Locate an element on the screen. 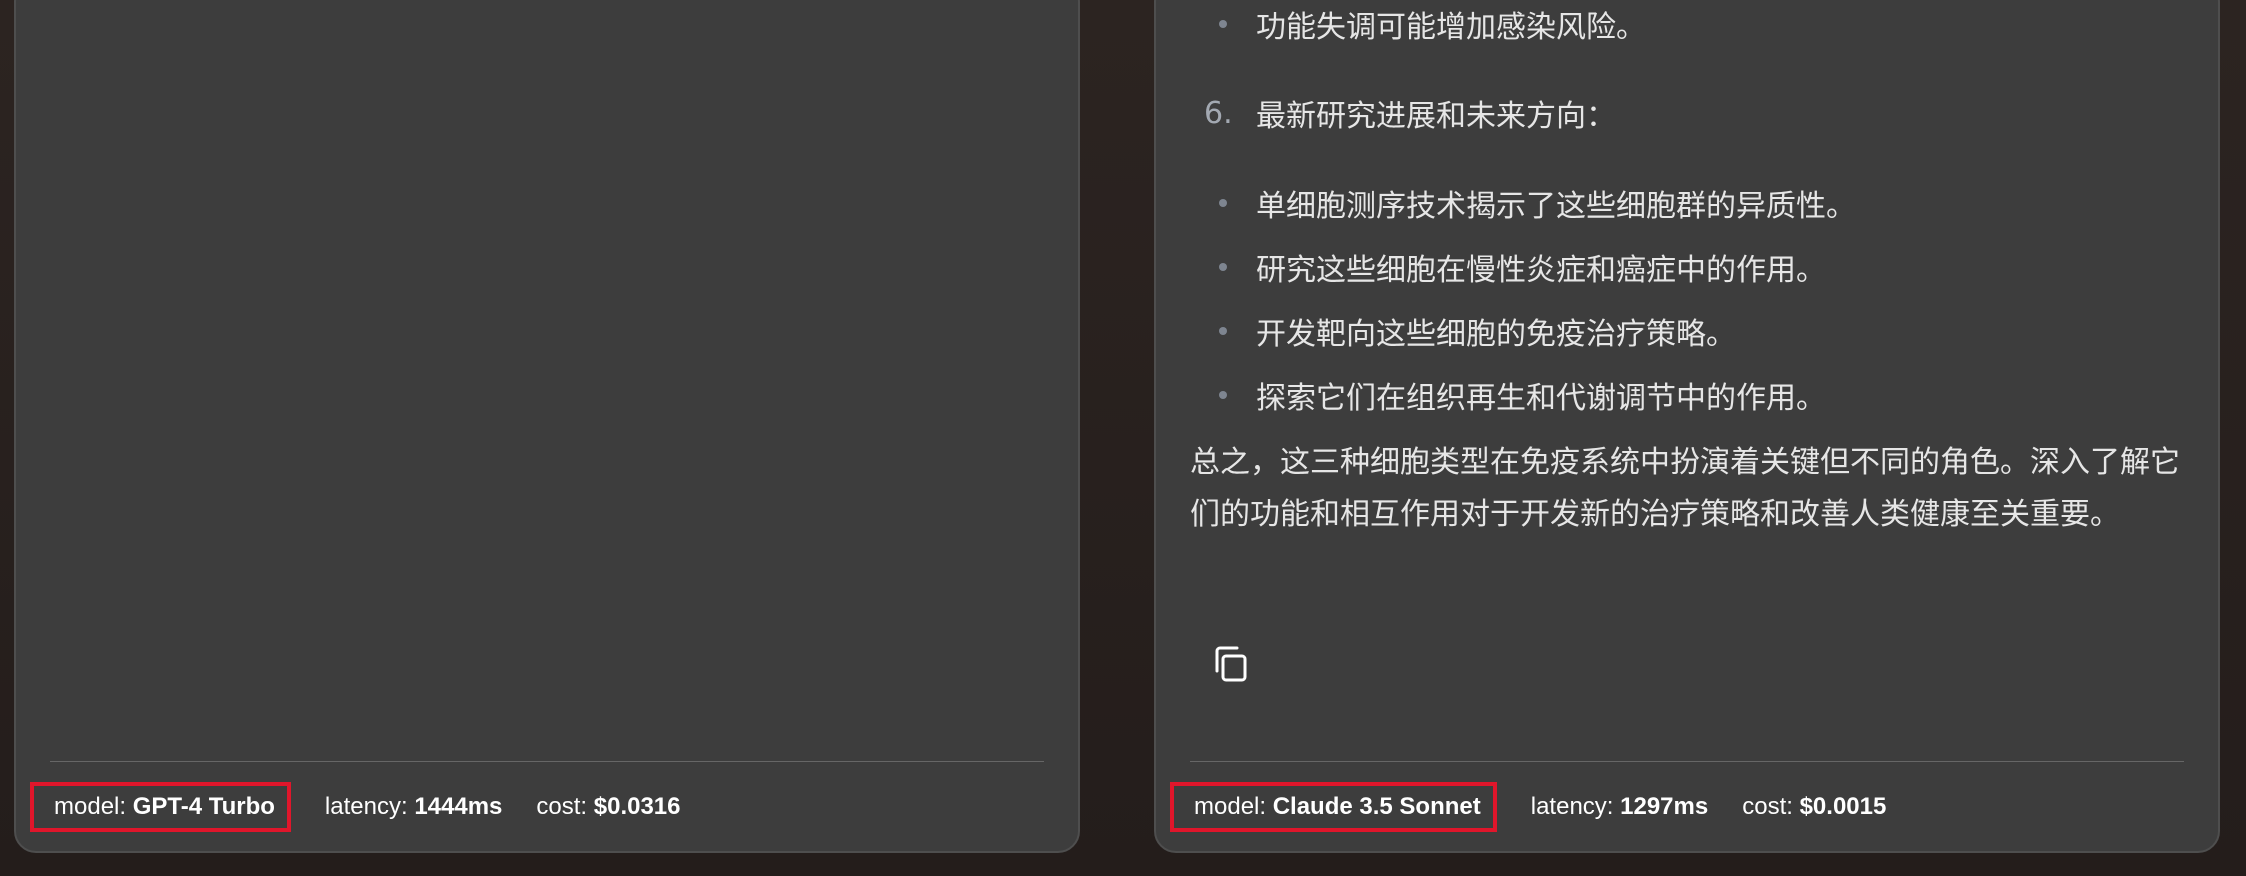 This screenshot has height=876, width=2246. cost-info: cost: $0.0015 is located at coordinates (1814, 807).